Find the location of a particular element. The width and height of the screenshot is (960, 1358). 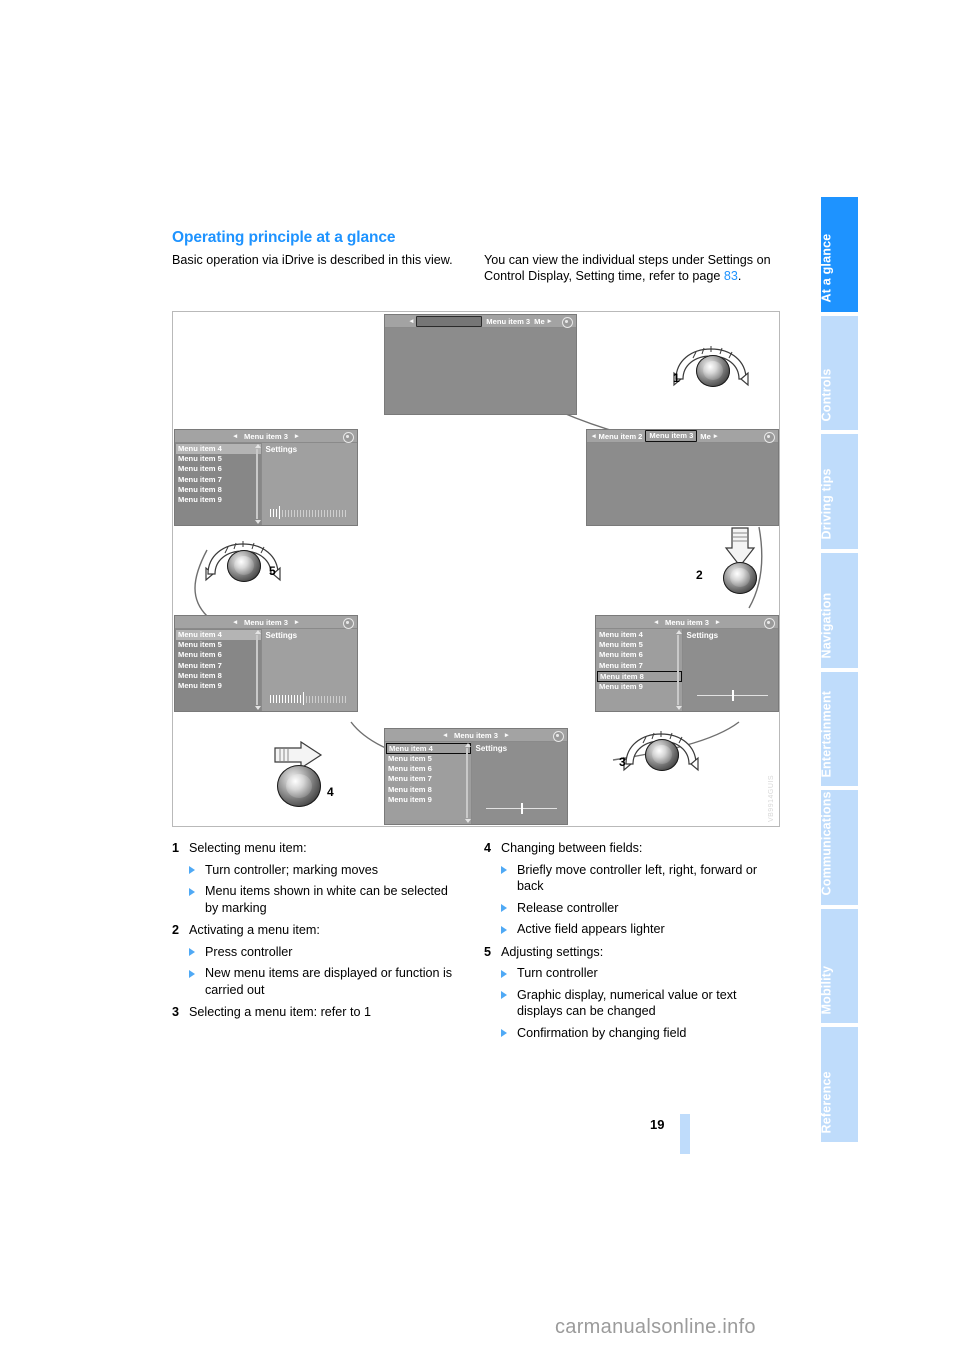

step-title: Selecting a menu item: refer to 1 is located at coordinates (280, 1012).